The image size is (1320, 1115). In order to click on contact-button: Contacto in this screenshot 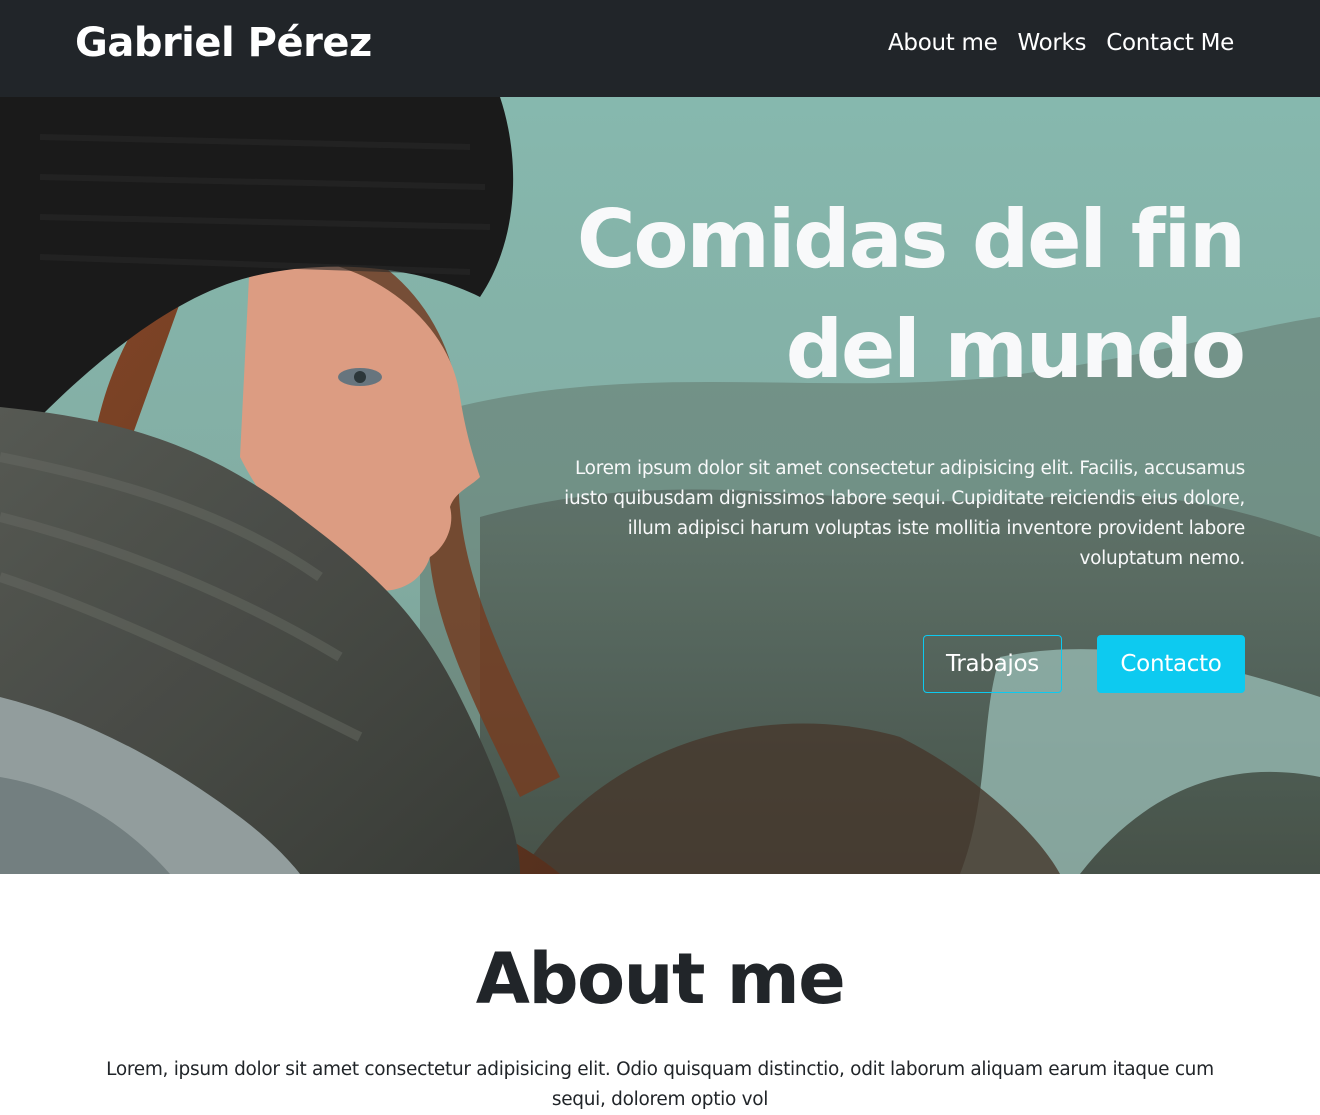, I will do `click(1171, 664)`.